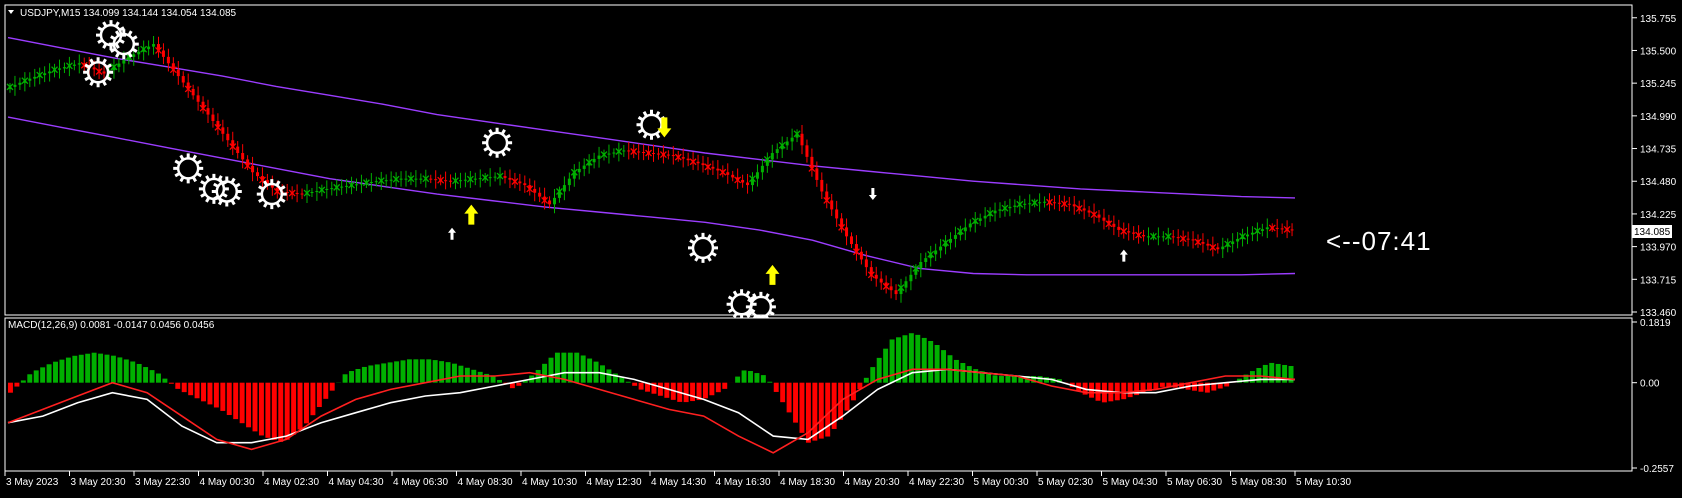  I want to click on price-tick-label: 133.715, so click(1658, 280).